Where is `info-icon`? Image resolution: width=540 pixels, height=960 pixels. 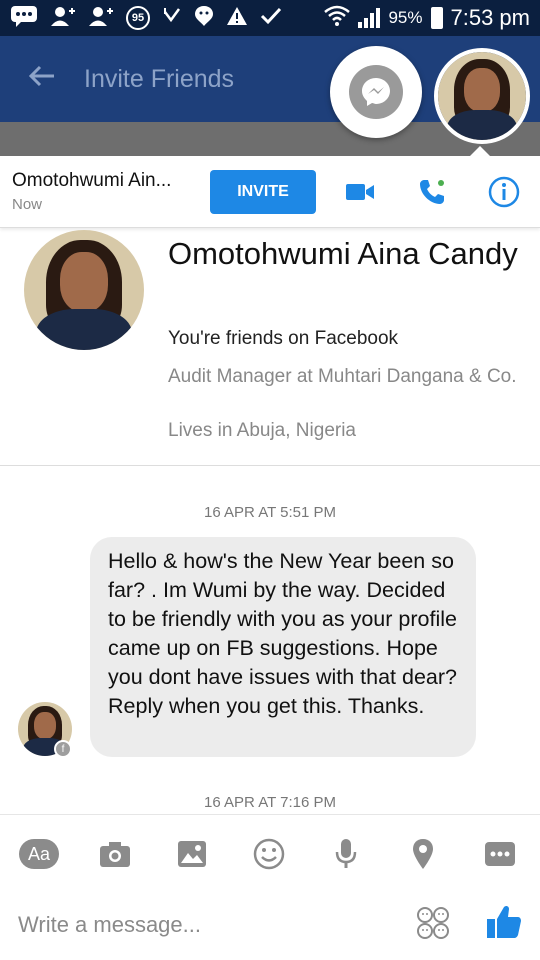
info-icon is located at coordinates (504, 192).